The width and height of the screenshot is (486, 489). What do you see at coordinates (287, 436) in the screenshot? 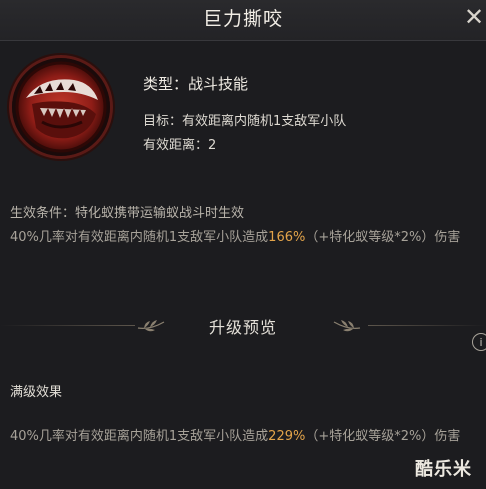
I see `max-effect-value: 229%` at bounding box center [287, 436].